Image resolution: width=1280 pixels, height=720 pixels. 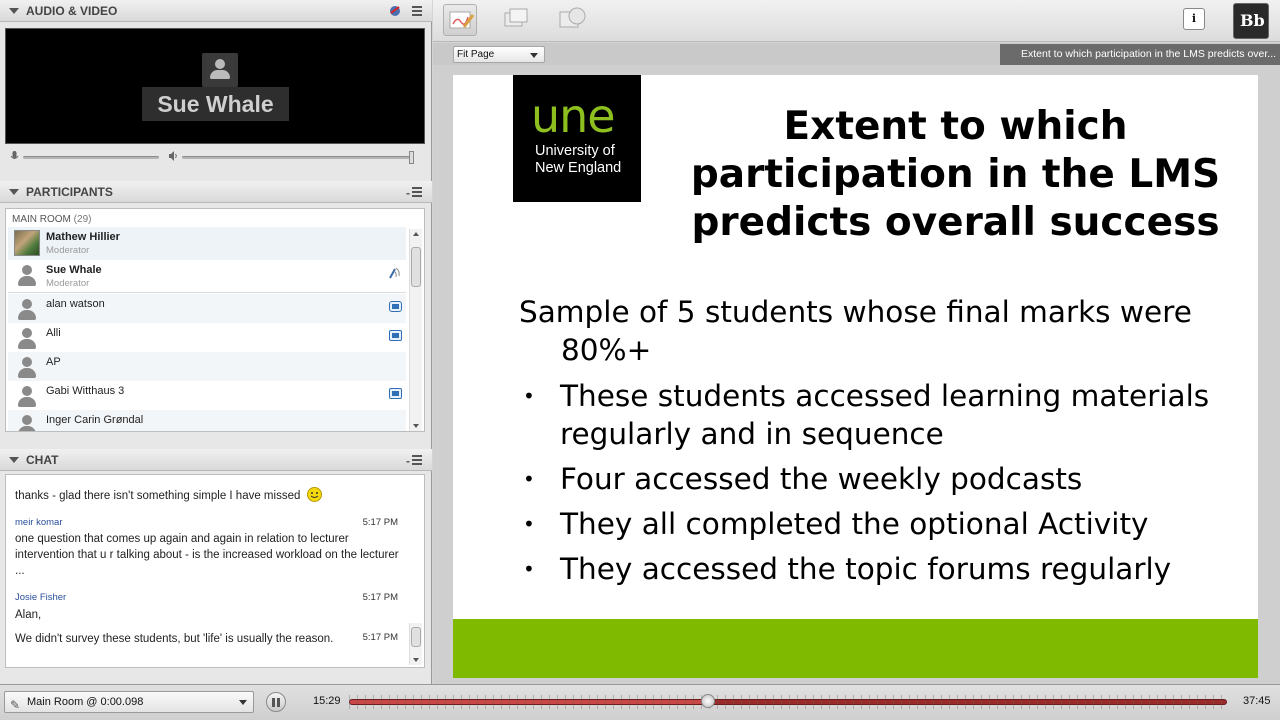 What do you see at coordinates (207, 337) in the screenshot?
I see `participant-row: Alli` at bounding box center [207, 337].